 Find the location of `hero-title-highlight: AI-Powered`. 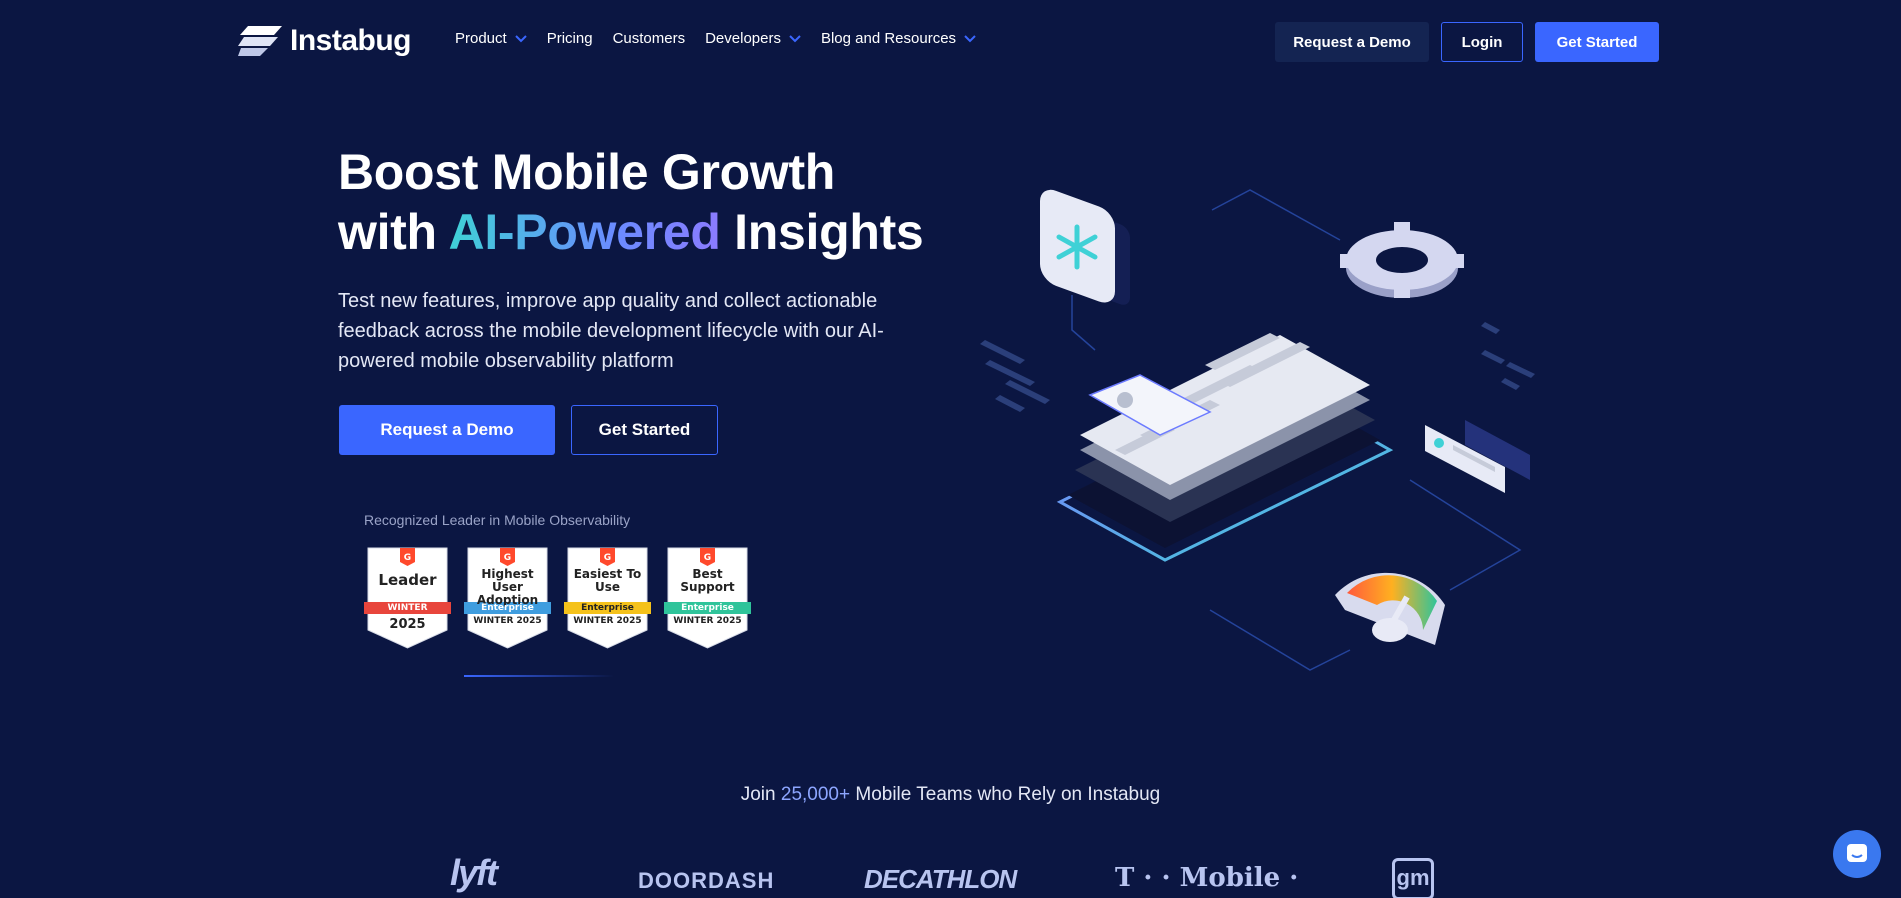

hero-title-highlight: AI-Powered is located at coordinates (584, 232).